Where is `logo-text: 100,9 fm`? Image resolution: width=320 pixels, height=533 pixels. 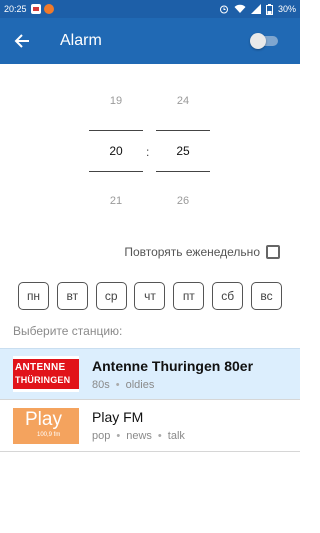 logo-text: 100,9 fm is located at coordinates (49, 434).